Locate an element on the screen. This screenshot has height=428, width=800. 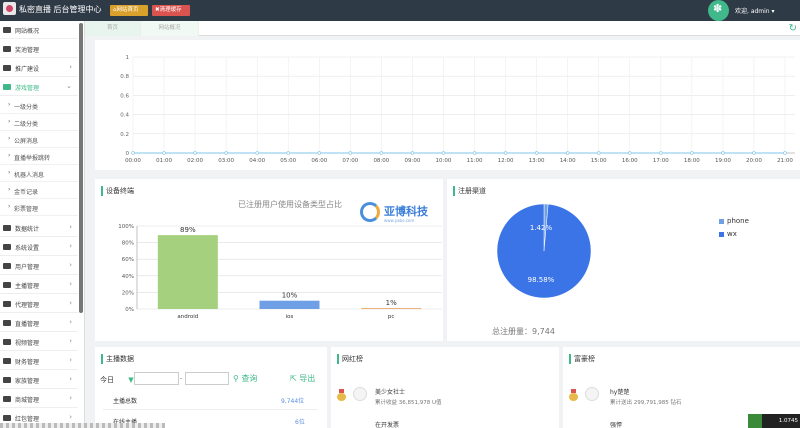
total-register: 总注册量：9,744 is located at coordinates (523, 331).